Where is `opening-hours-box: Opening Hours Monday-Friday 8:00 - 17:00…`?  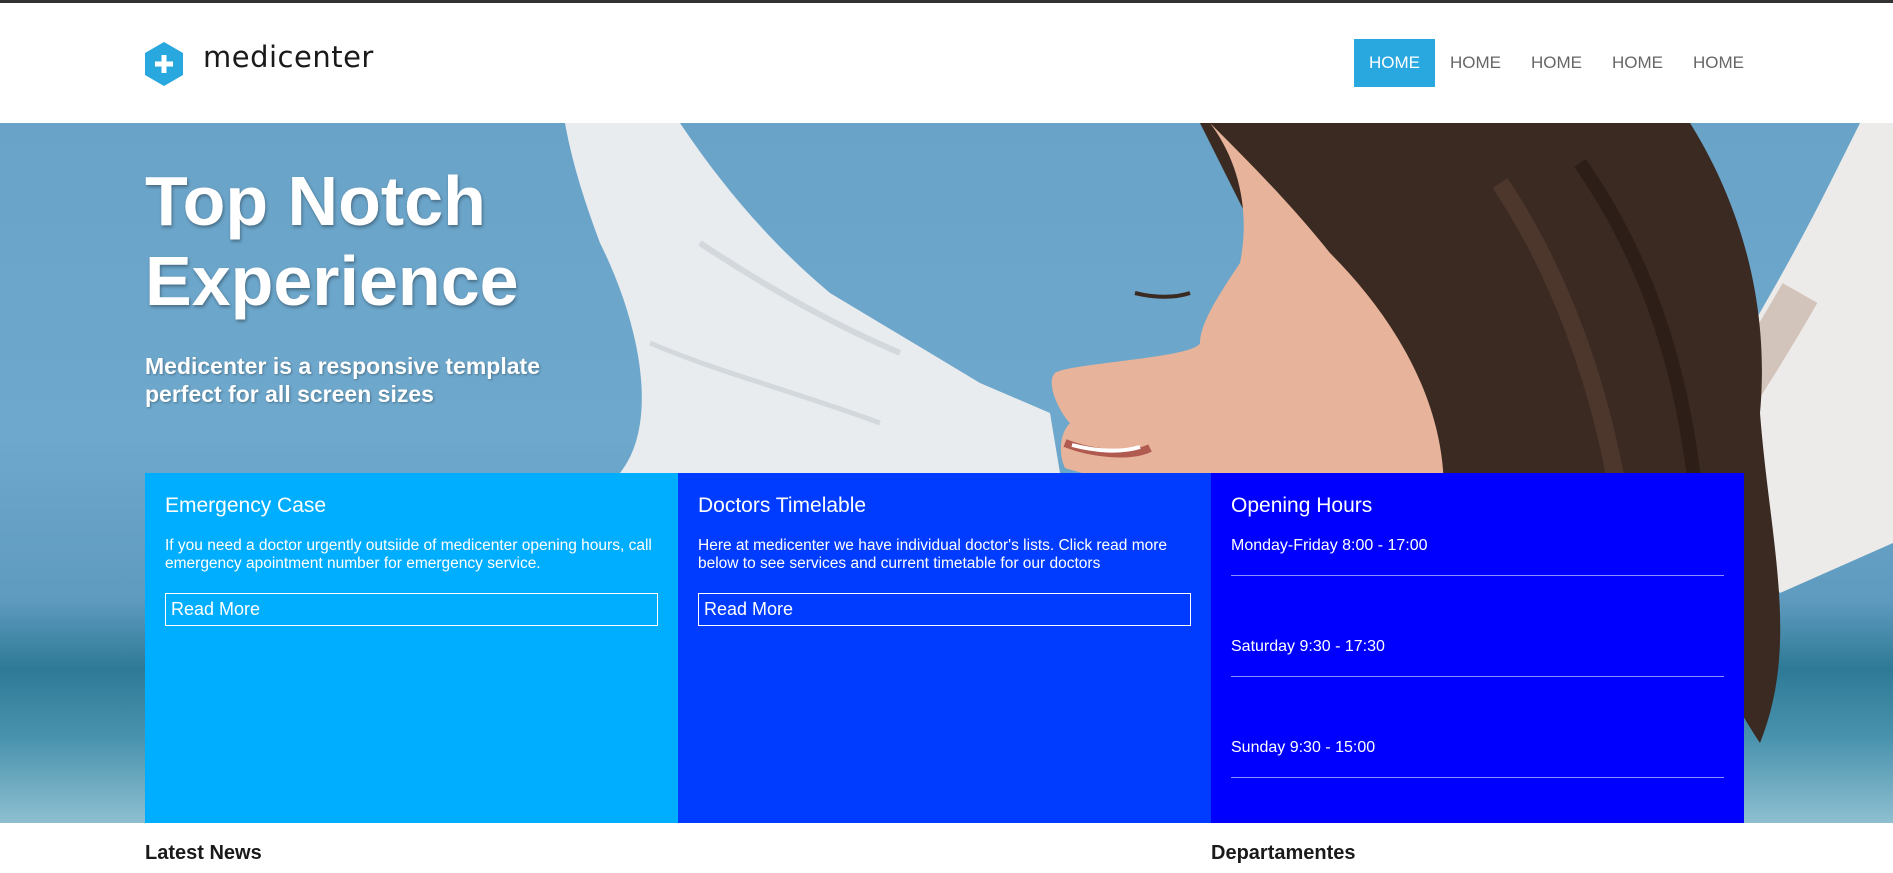 opening-hours-box: Opening Hours Monday-Friday 8:00 - 17:00… is located at coordinates (1477, 648).